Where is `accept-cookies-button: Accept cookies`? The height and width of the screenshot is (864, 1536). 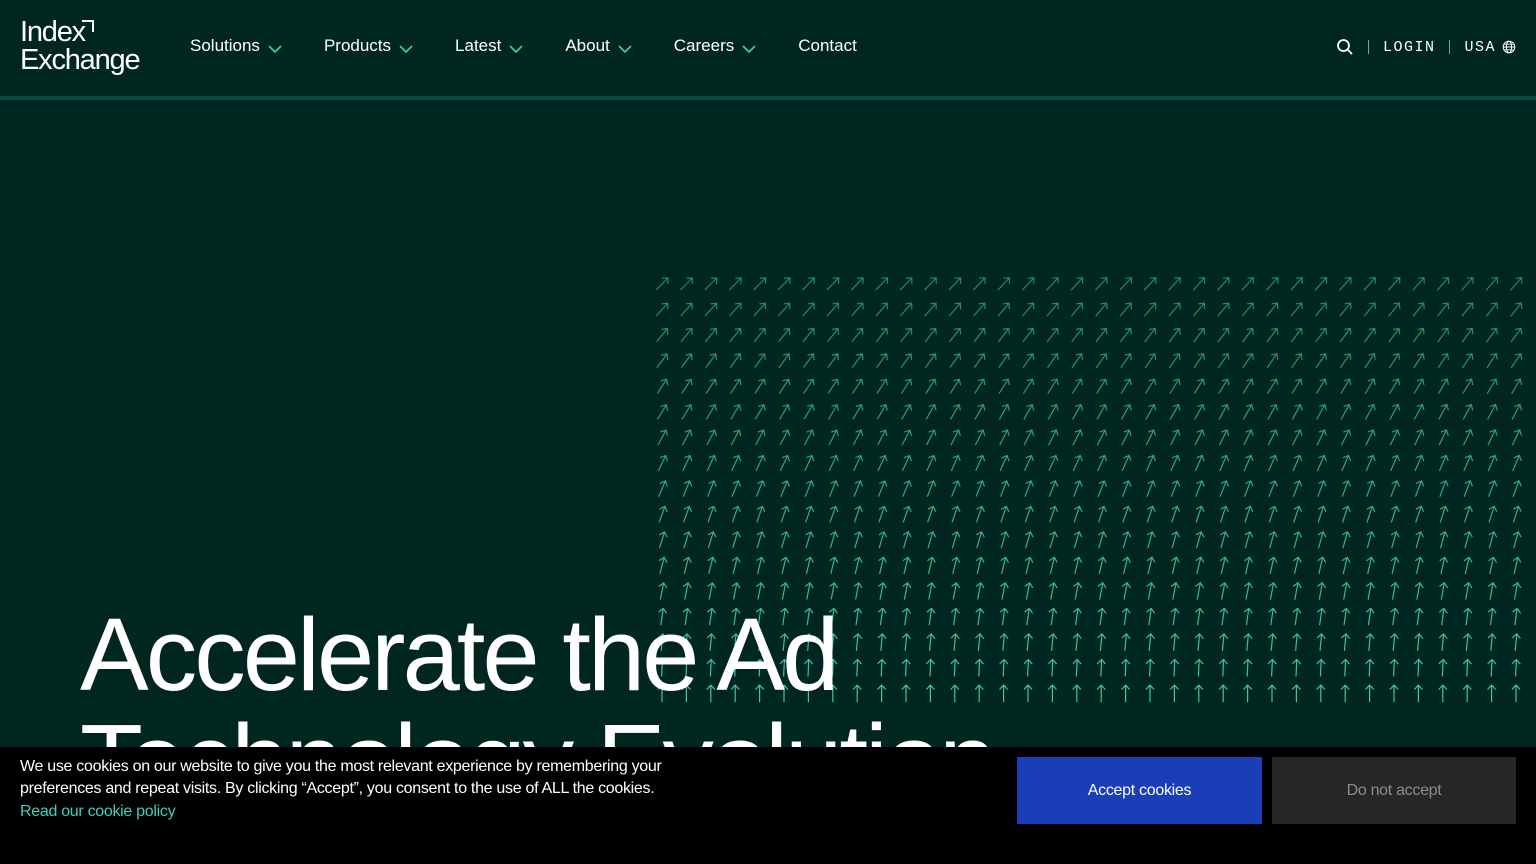 accept-cookies-button: Accept cookies is located at coordinates (1139, 790).